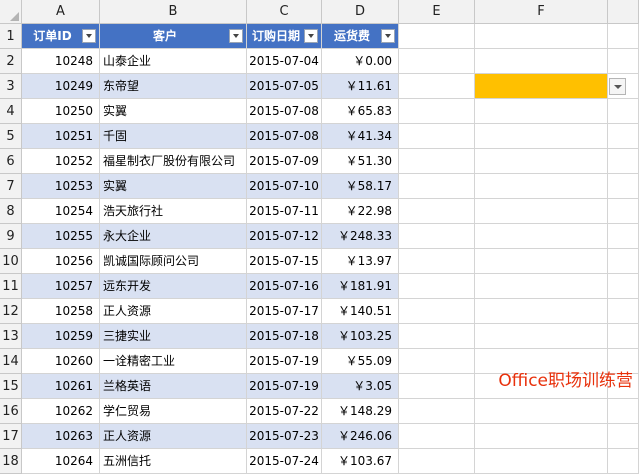  What do you see at coordinates (11, 336) in the screenshot?
I see `row-header-13: 13` at bounding box center [11, 336].